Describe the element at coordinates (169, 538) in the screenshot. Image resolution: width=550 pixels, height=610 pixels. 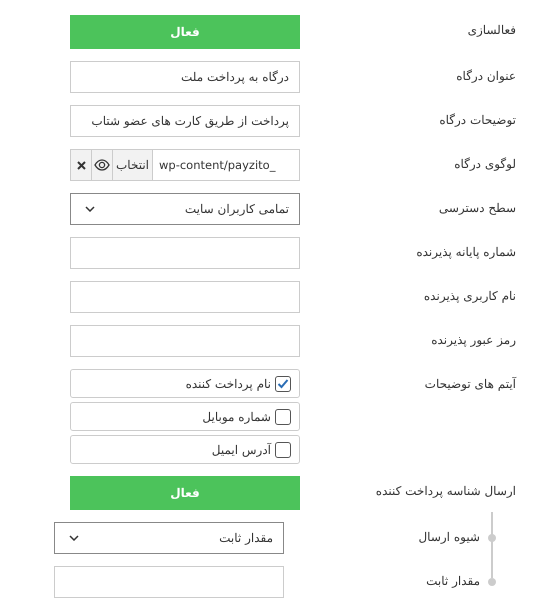
I see `select-field: مقدار ثابت` at that location.